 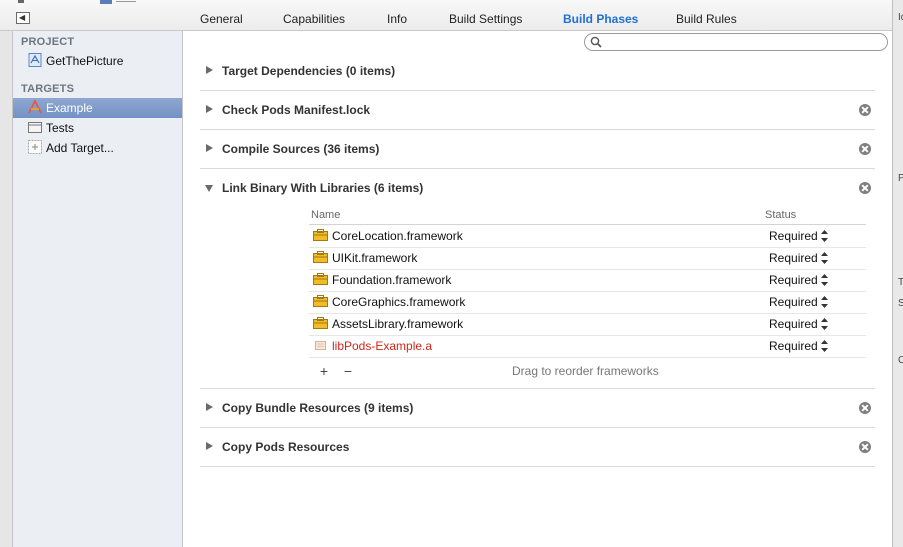 What do you see at coordinates (585, 371) in the screenshot?
I see `drag-hint-text: Drag to reorder frameworks` at bounding box center [585, 371].